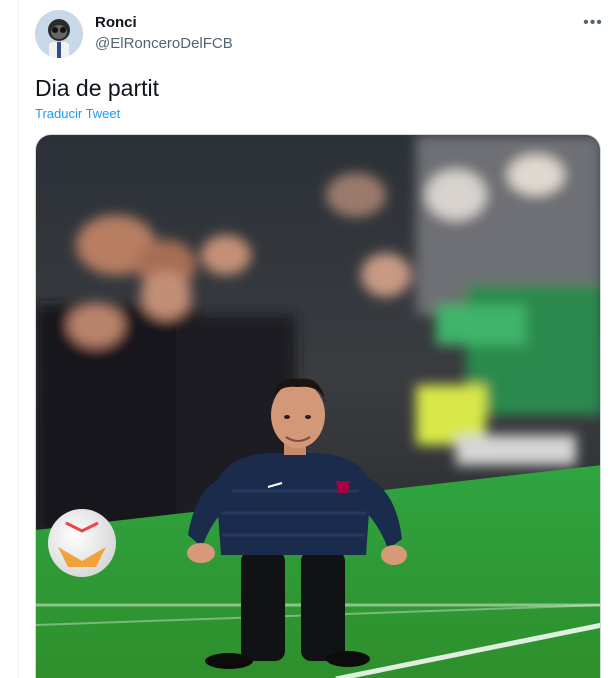 This screenshot has width=611, height=678. What do you see at coordinates (59, 34) in the screenshot?
I see `author-avatar` at bounding box center [59, 34].